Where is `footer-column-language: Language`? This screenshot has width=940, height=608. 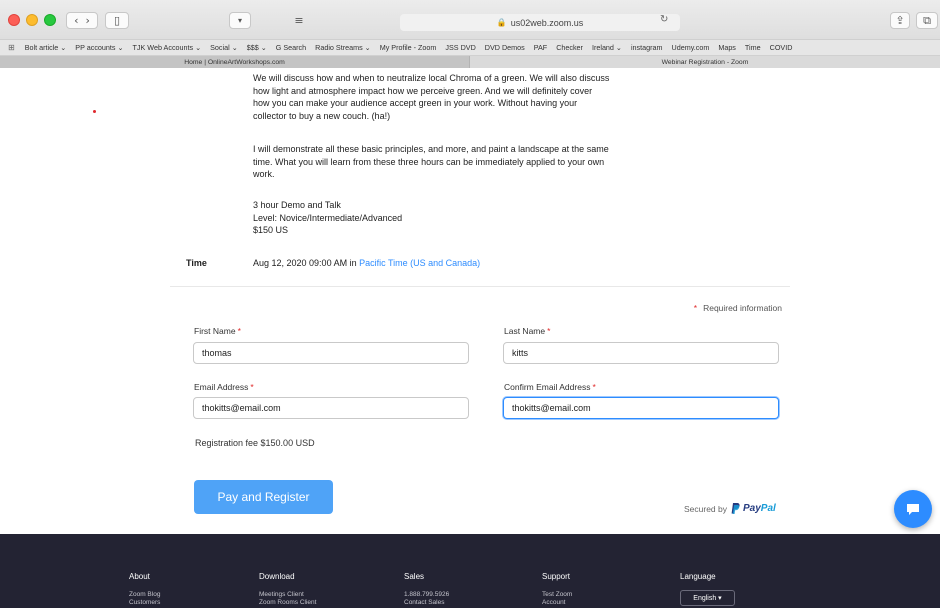 footer-column-language: Language is located at coordinates (698, 576).